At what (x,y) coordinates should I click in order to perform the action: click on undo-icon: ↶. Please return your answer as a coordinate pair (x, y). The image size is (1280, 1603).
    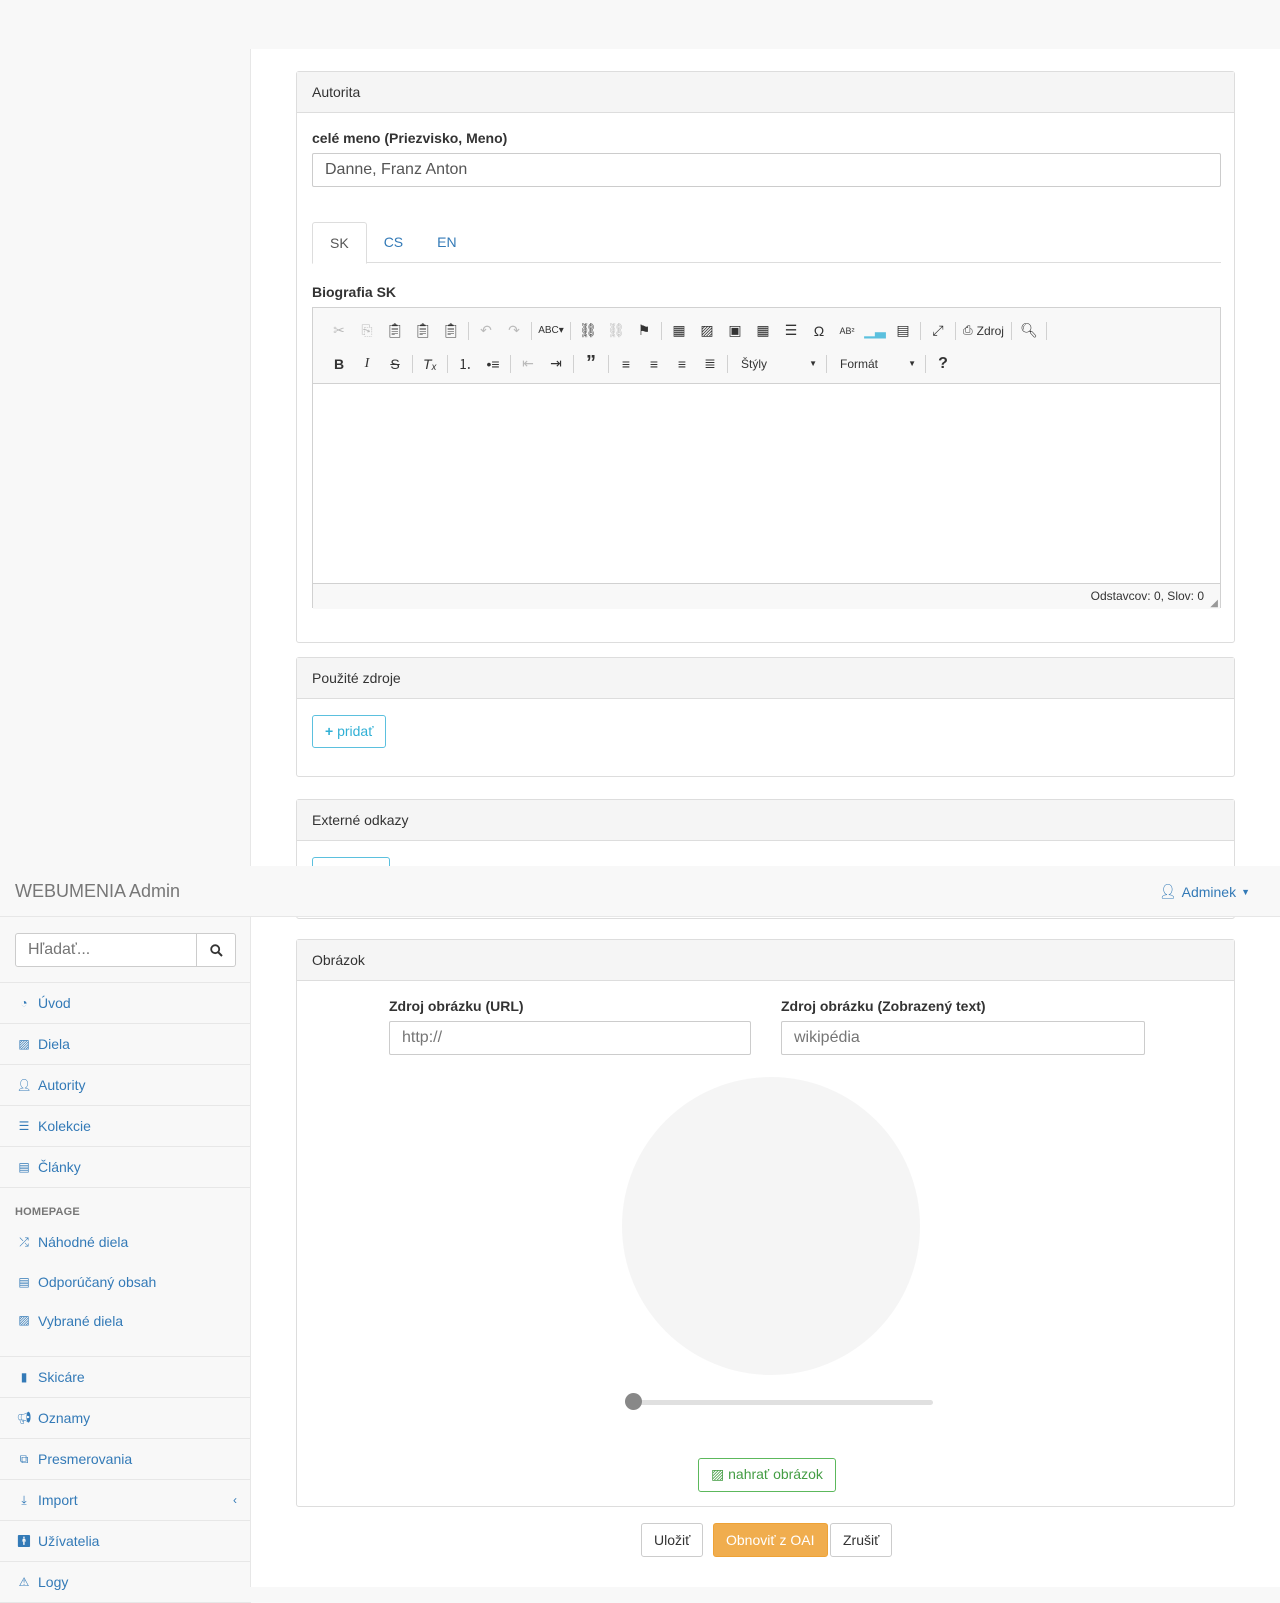
    Looking at the image, I should click on (486, 331).